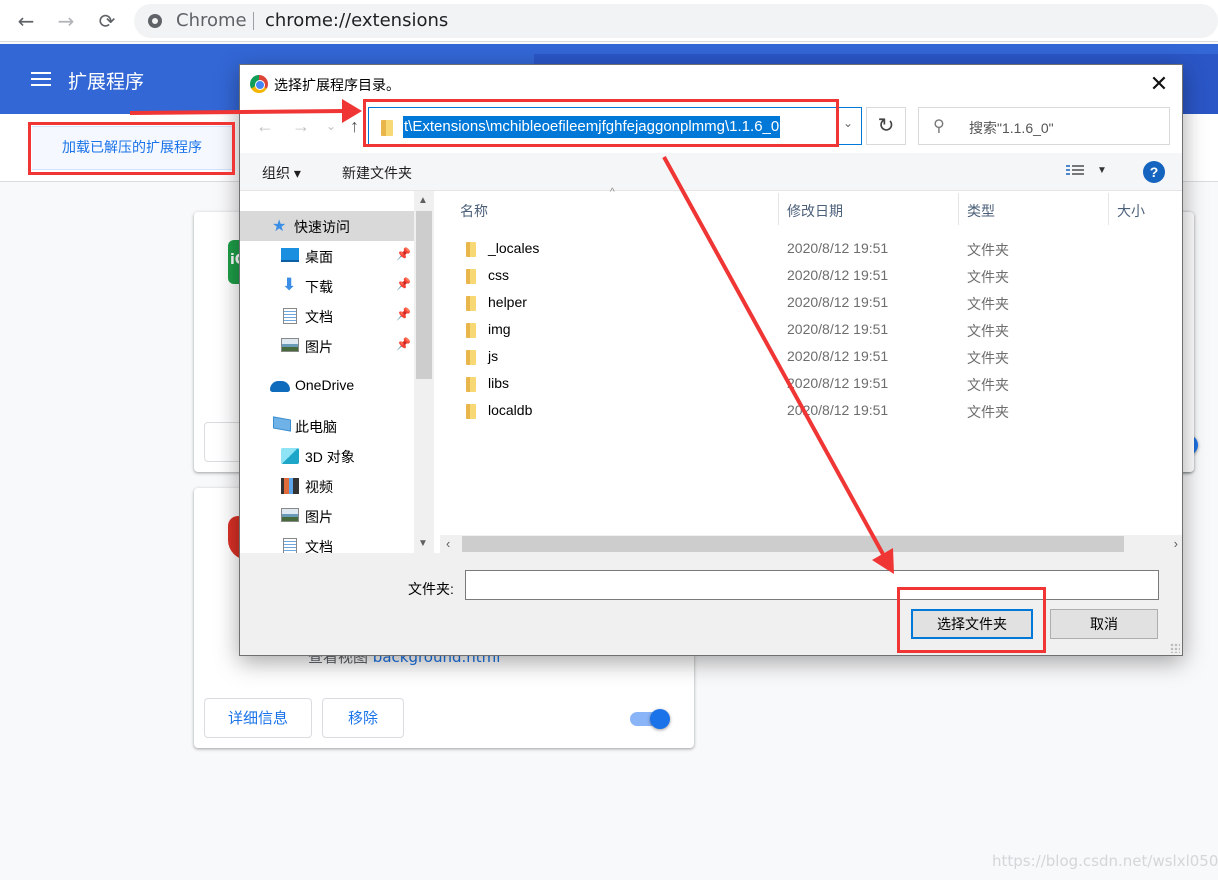 The image size is (1218, 880). I want to click on navigation-scrollbar: ▲ ▼, so click(424, 372).